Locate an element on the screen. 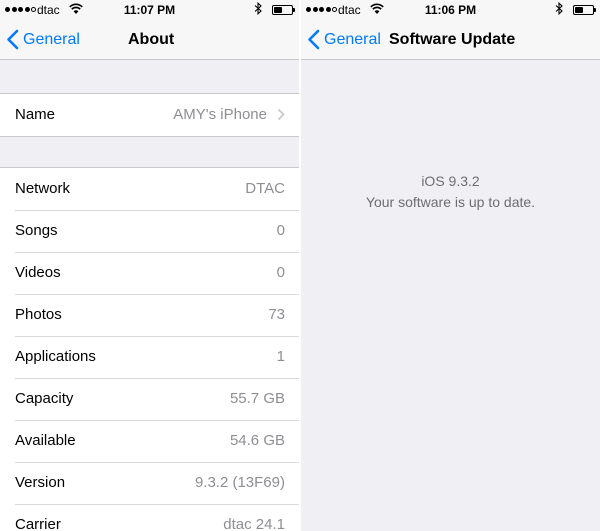  row-value: AMY's iPhone is located at coordinates (220, 114).